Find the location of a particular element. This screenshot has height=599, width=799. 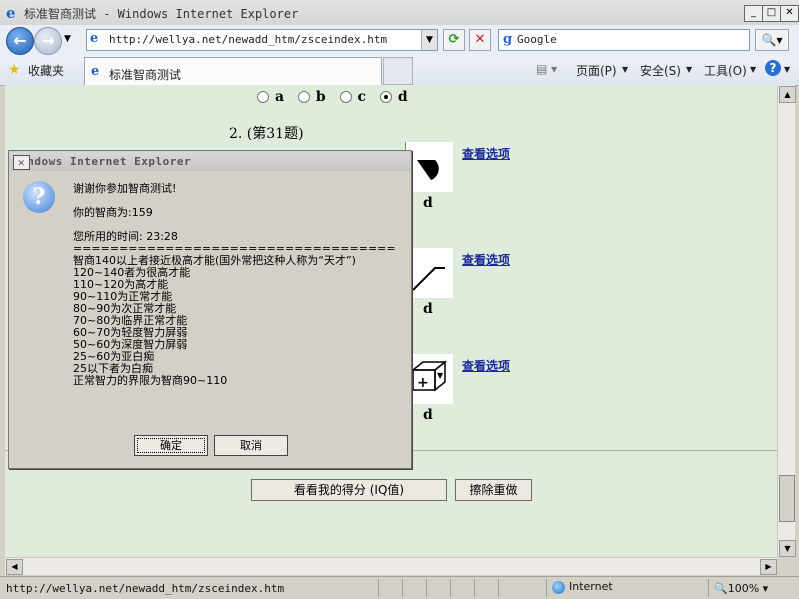

favorites-button: 收藏夹 is located at coordinates (46, 70).